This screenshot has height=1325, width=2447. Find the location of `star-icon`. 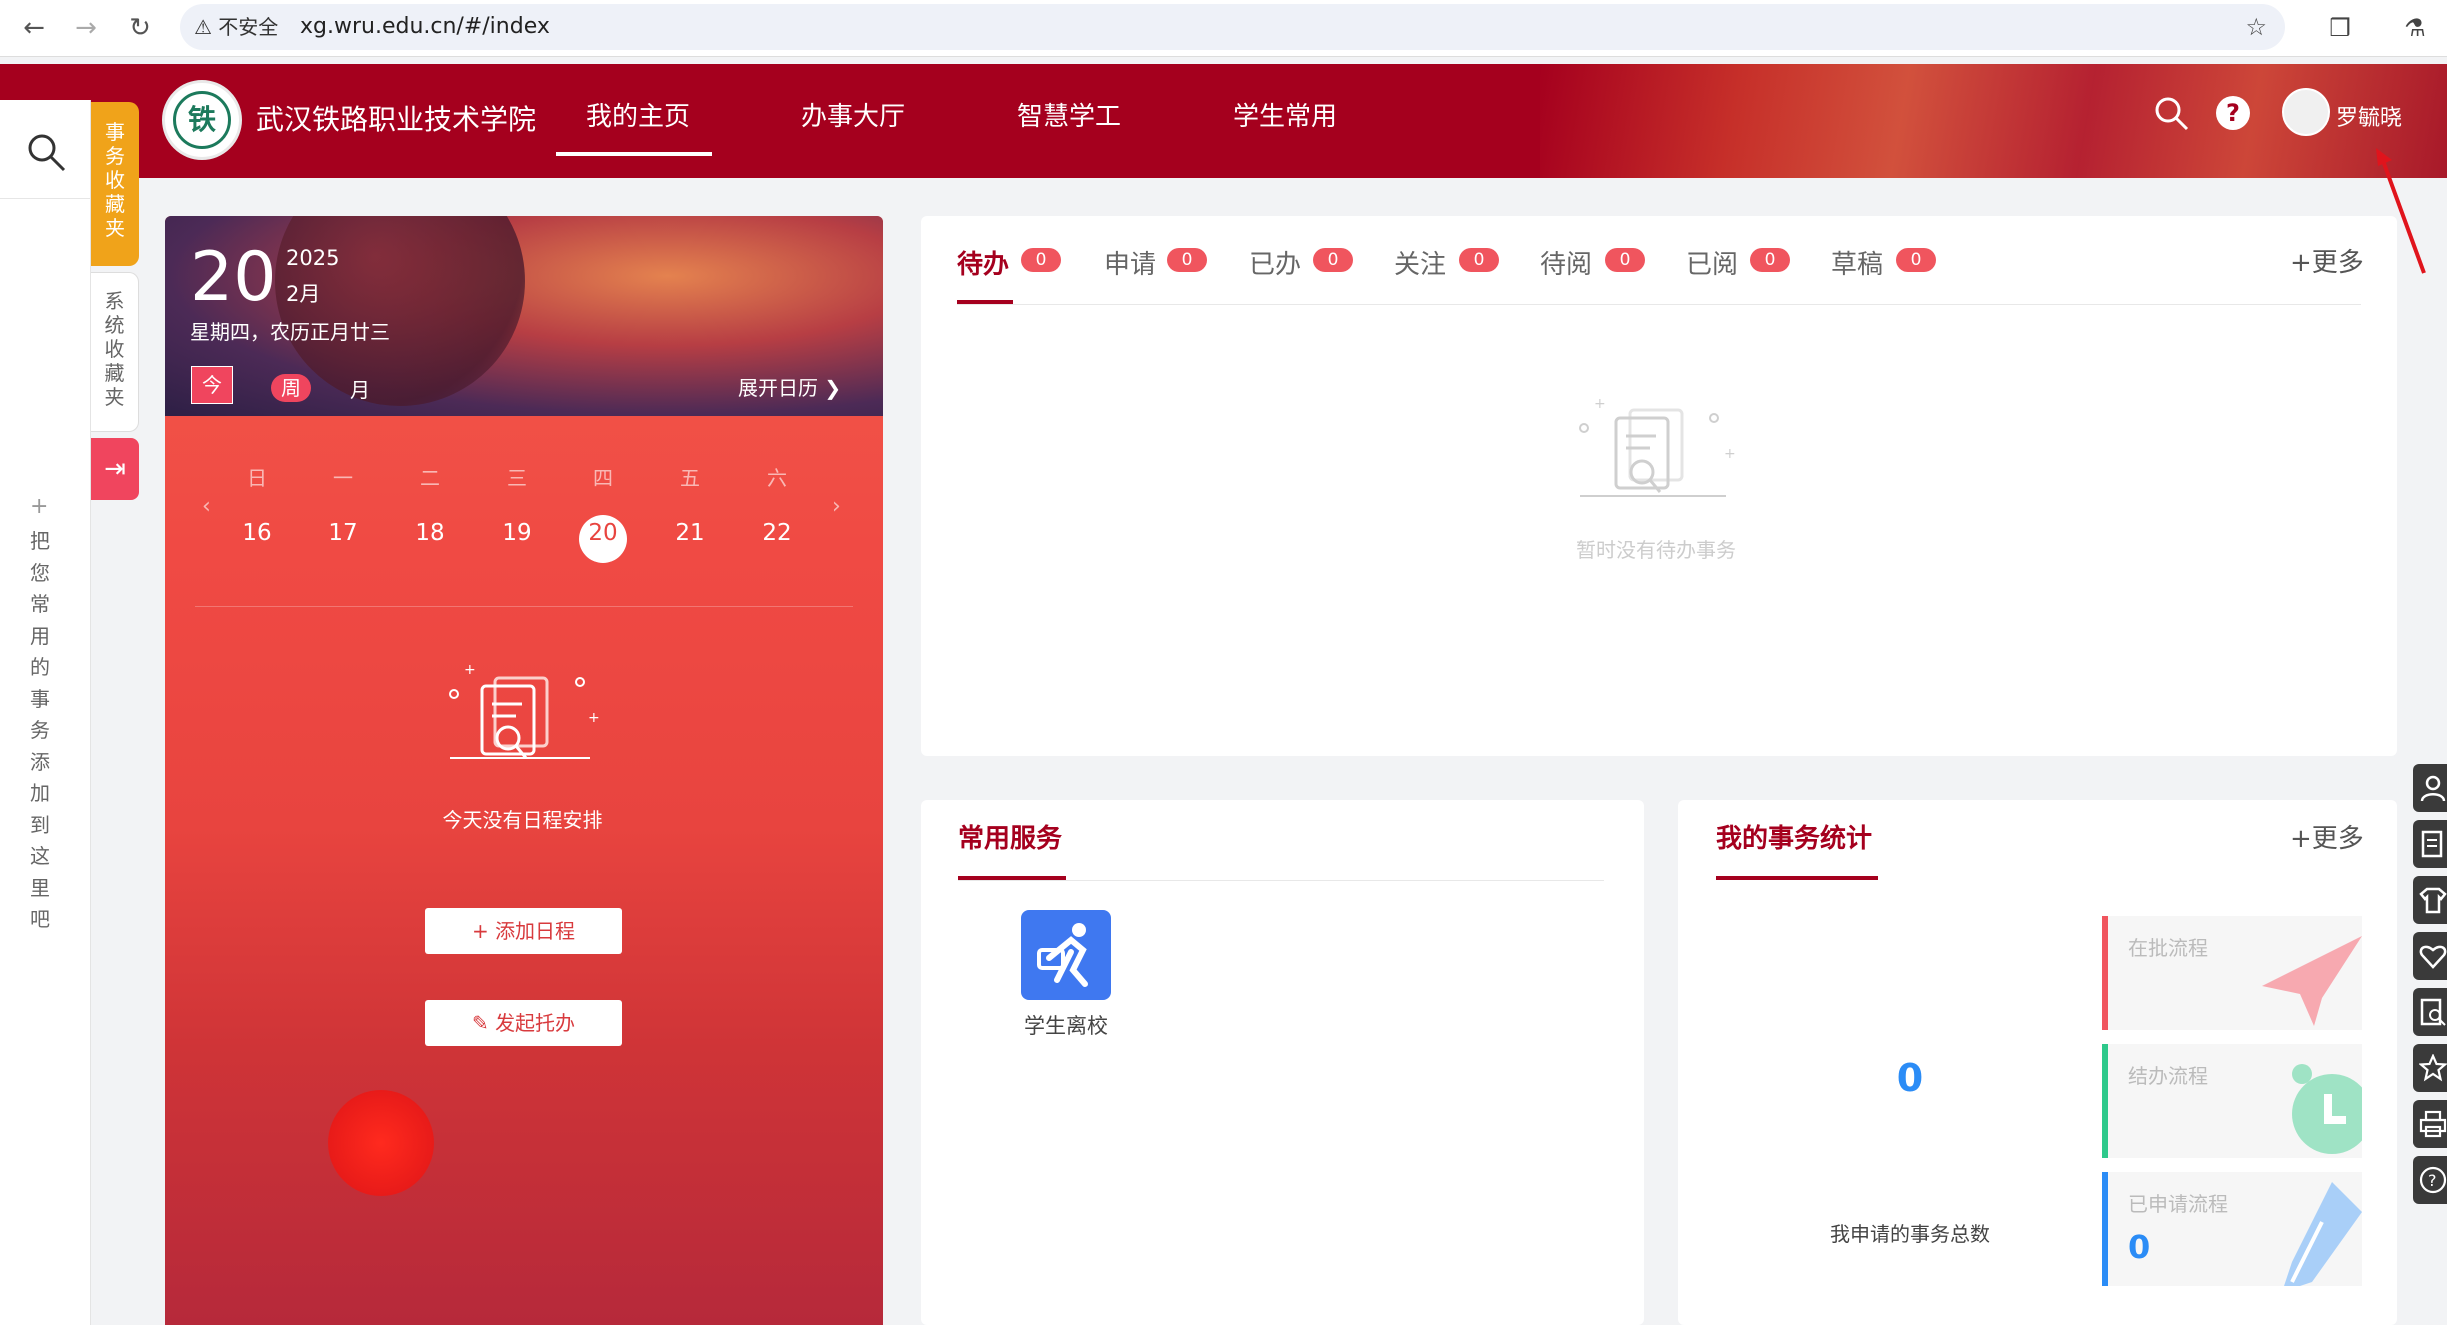

star-icon is located at coordinates (2430, 1068).